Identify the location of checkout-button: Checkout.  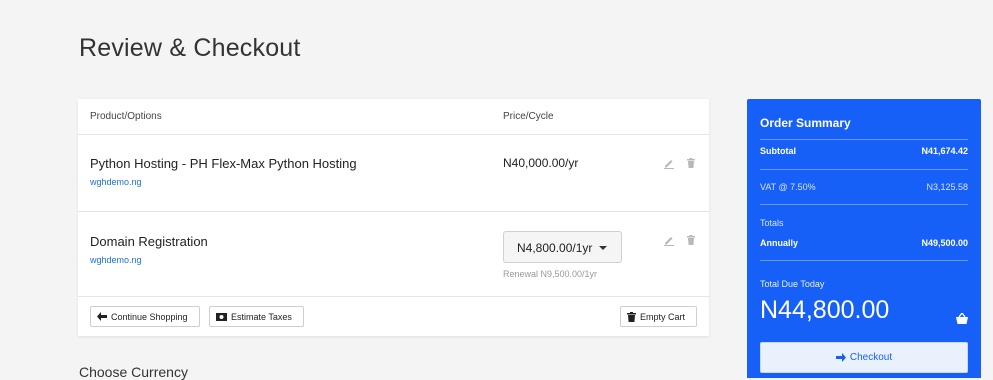
(864, 357).